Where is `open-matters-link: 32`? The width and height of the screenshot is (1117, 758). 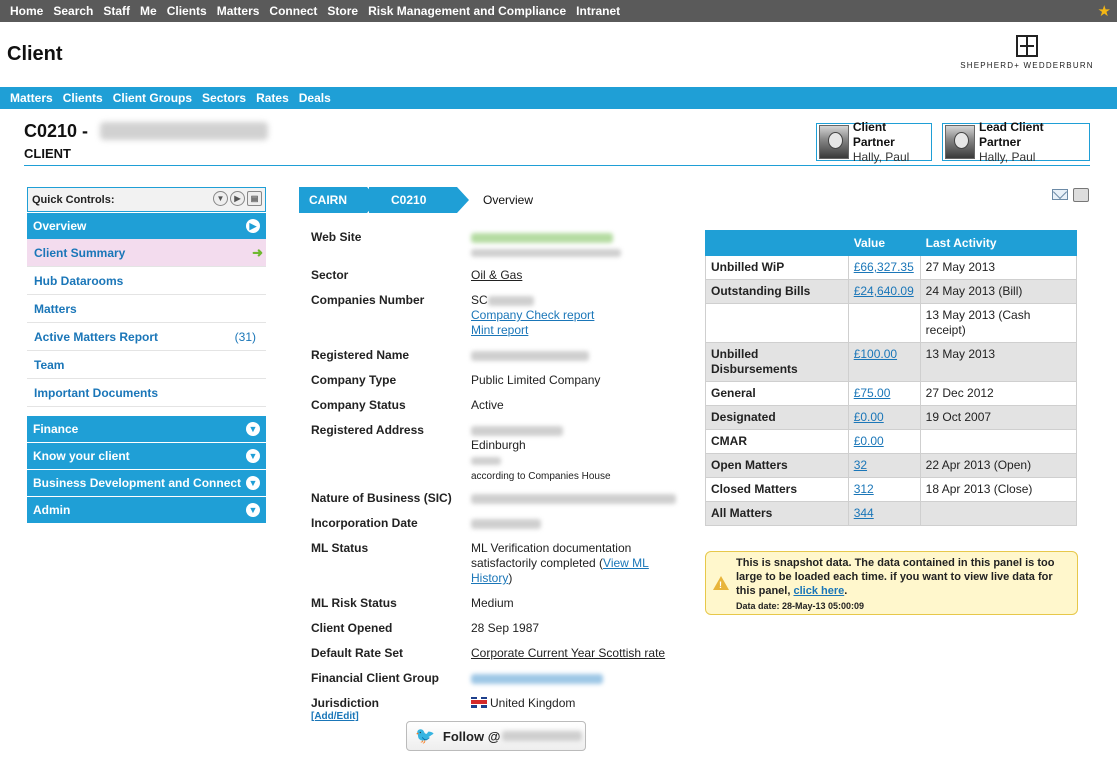
open-matters-link: 32 is located at coordinates (860, 465).